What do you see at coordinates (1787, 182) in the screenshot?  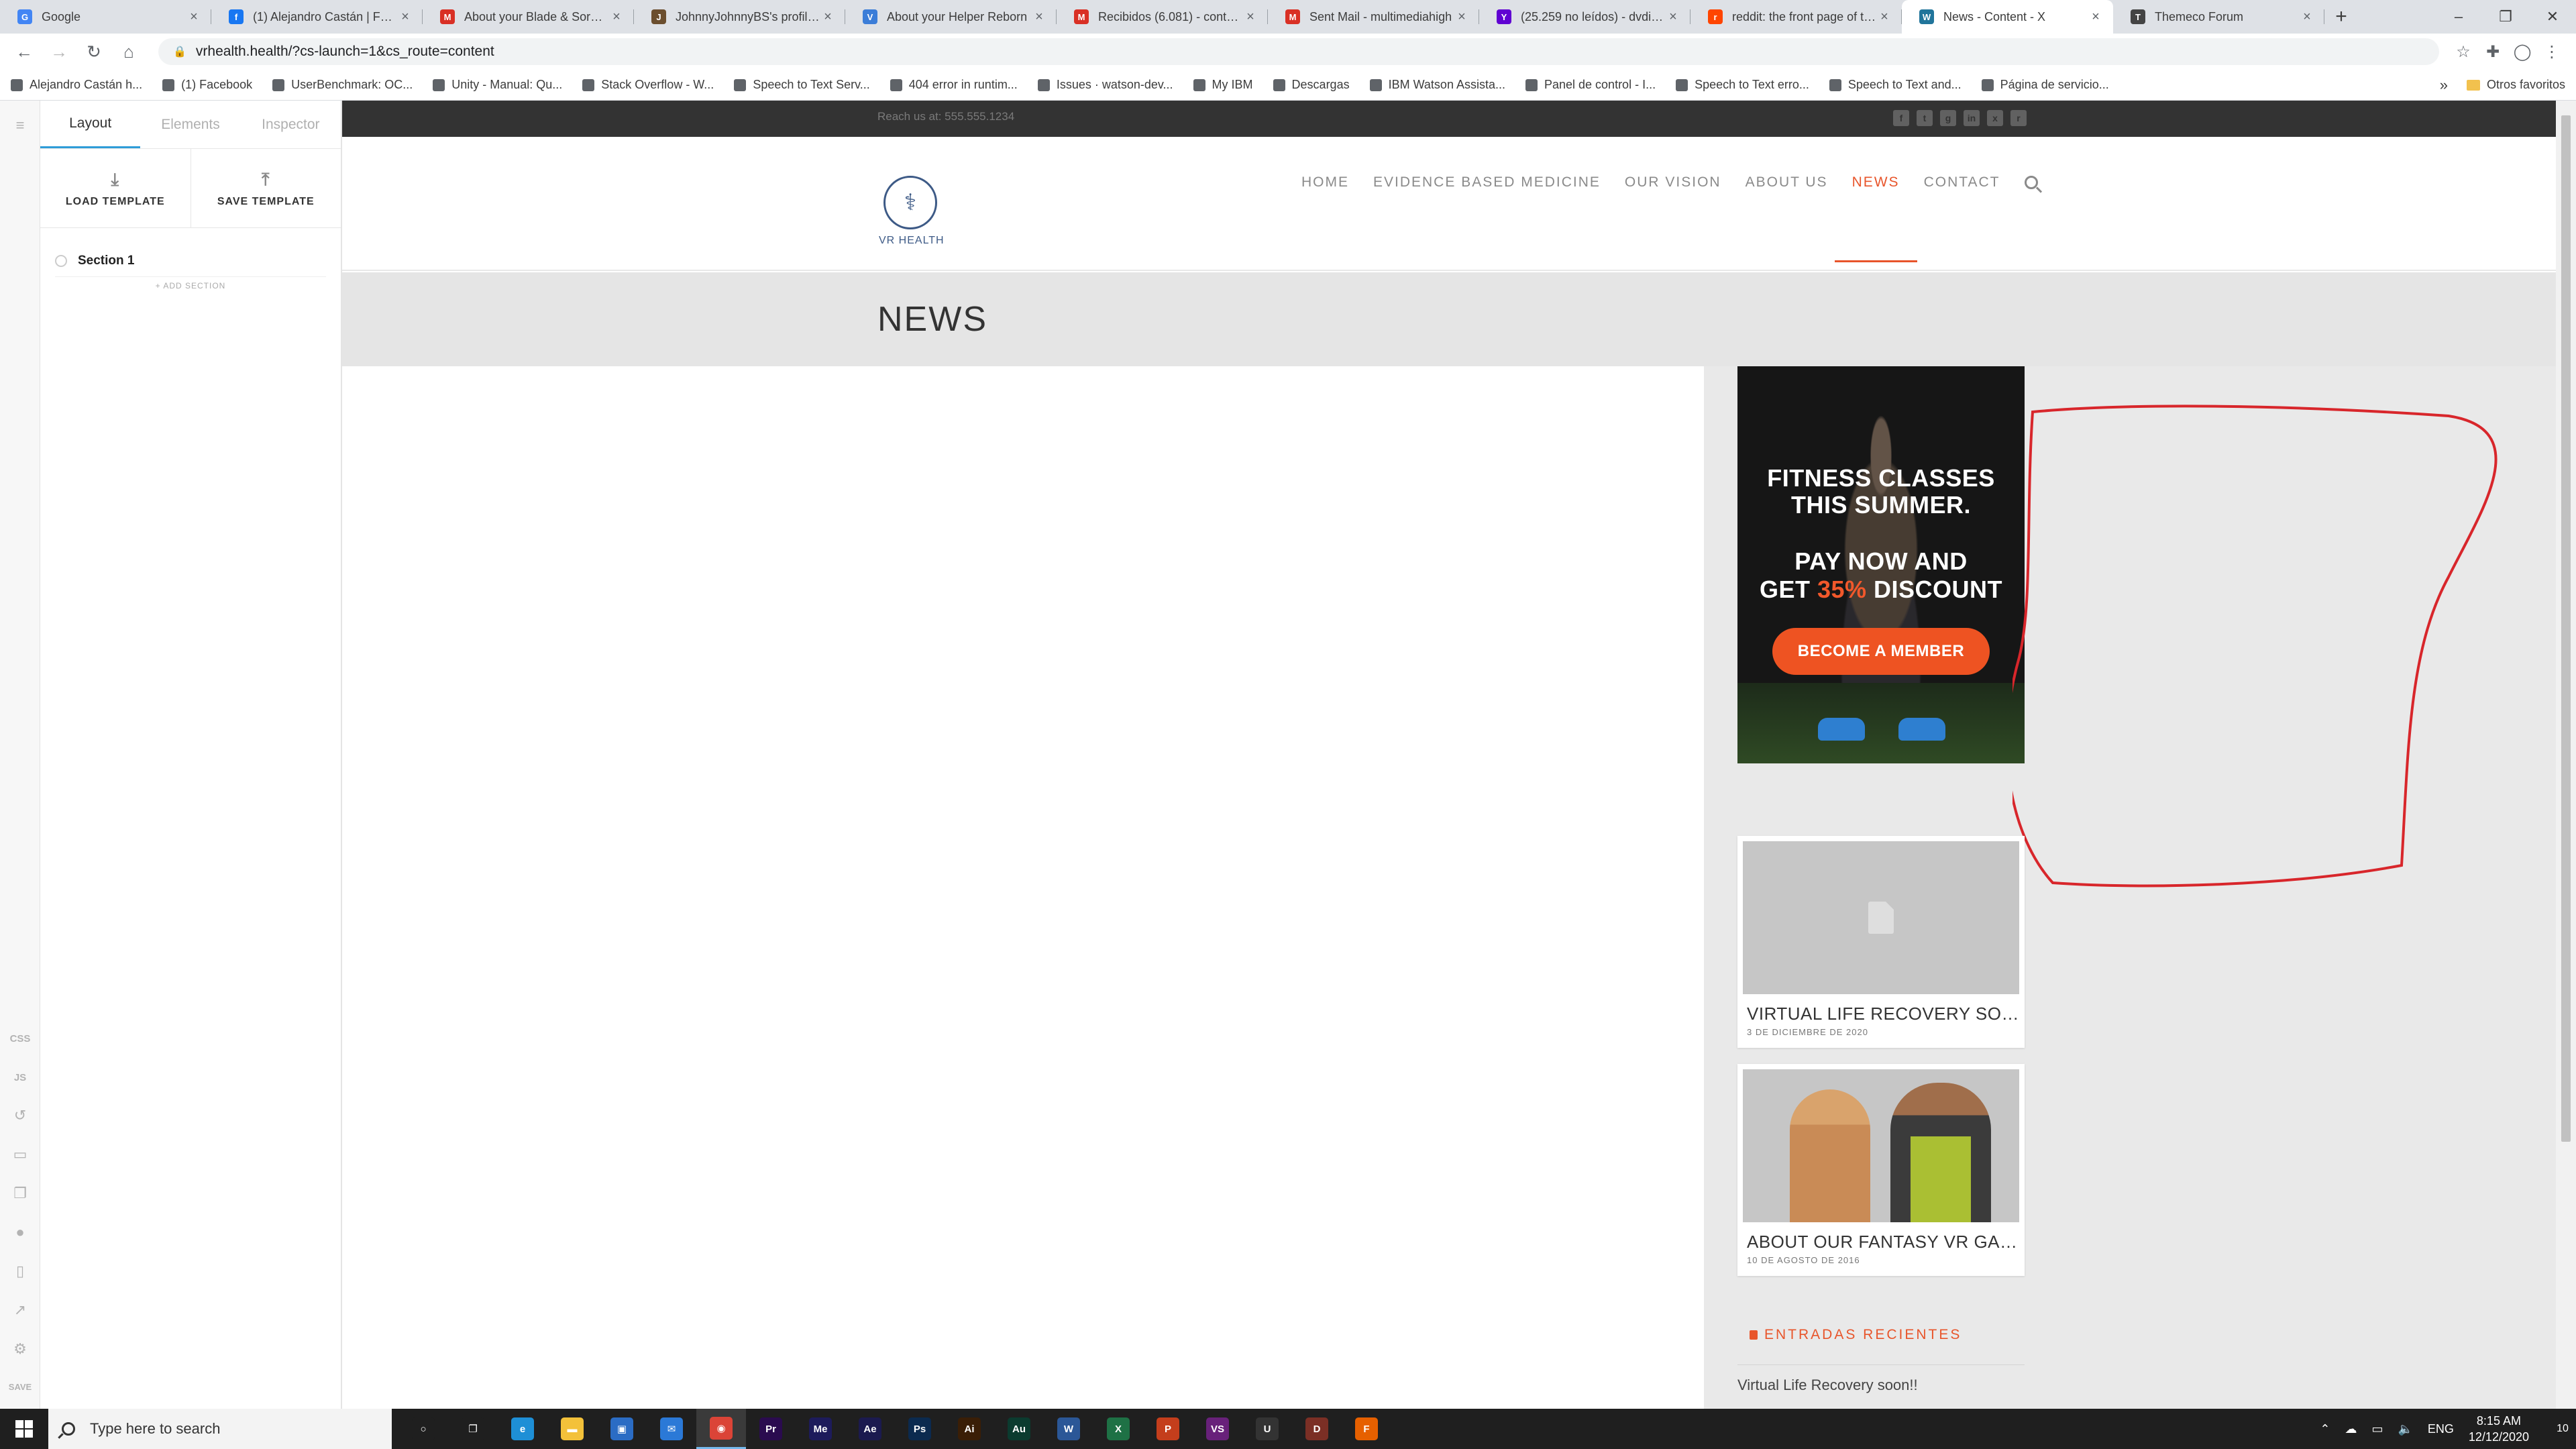 I see `nav-about-us: ABOUT US` at bounding box center [1787, 182].